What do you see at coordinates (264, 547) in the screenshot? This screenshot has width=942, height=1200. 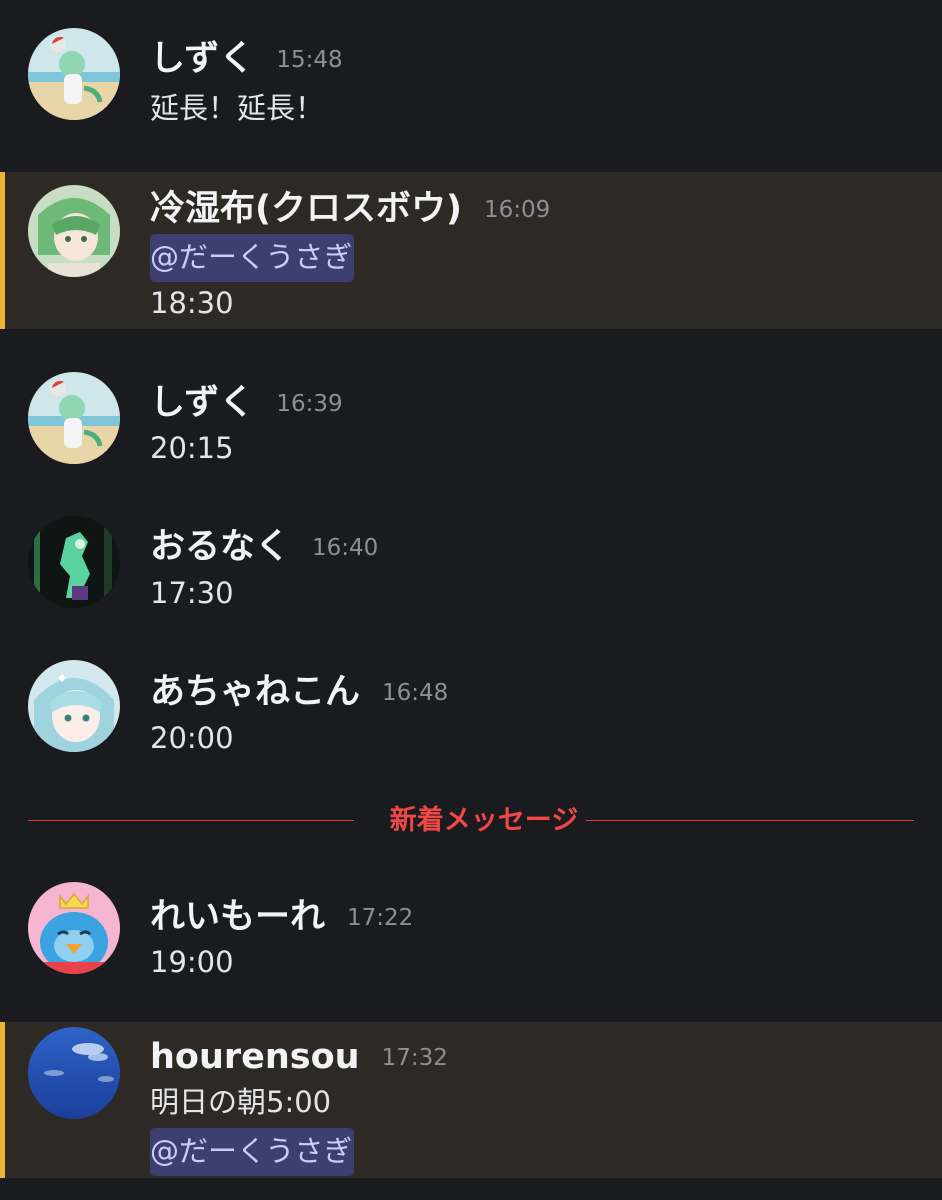 I see `username: おるなく 16:40` at bounding box center [264, 547].